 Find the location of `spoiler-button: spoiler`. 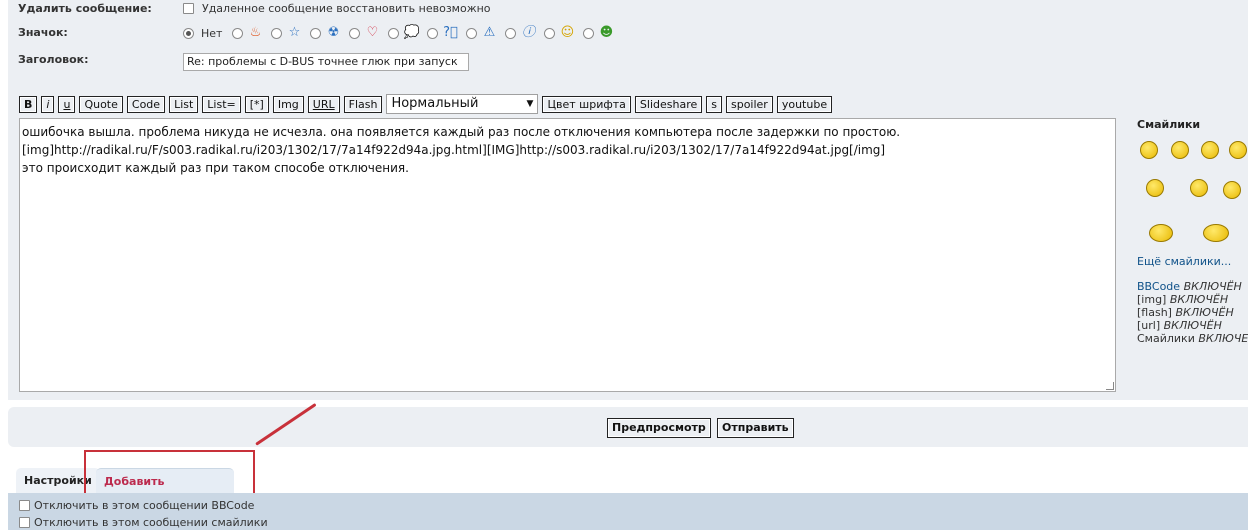

spoiler-button: spoiler is located at coordinates (749, 104).